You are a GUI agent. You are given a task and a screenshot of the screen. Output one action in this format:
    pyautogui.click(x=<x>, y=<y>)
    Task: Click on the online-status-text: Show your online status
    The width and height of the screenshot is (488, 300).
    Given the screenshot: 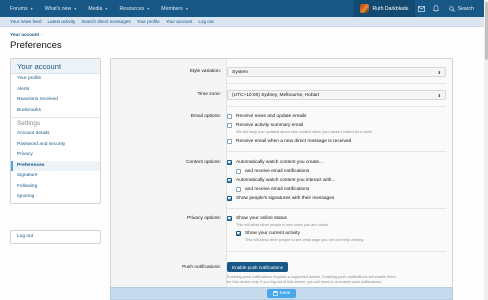 What is the action you would take?
    pyautogui.click(x=261, y=218)
    